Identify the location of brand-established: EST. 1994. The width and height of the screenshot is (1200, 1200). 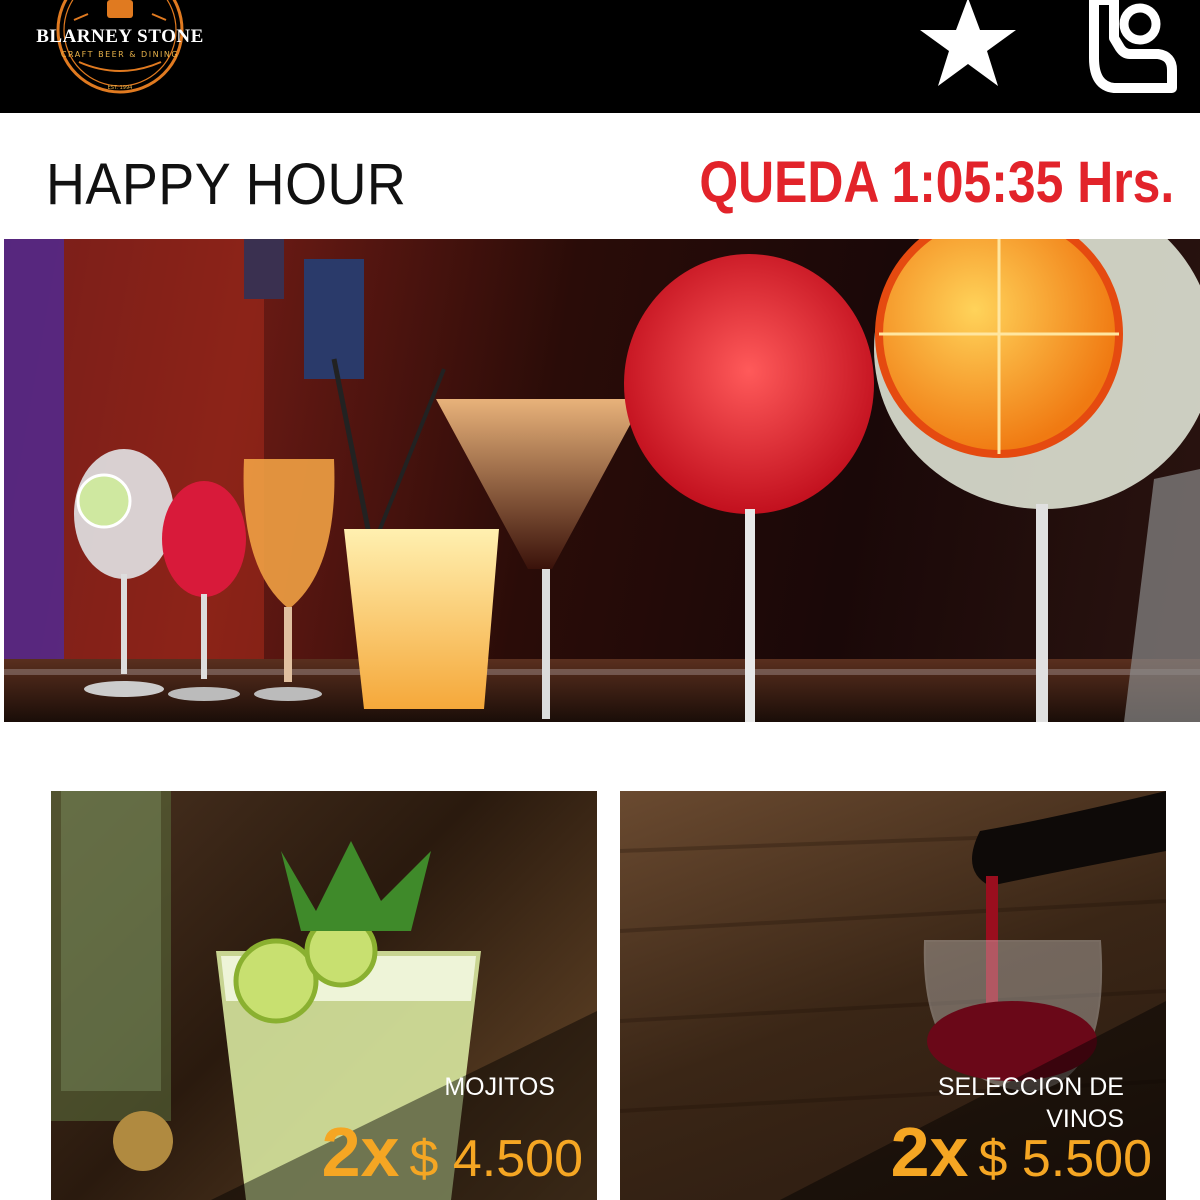
(120, 88).